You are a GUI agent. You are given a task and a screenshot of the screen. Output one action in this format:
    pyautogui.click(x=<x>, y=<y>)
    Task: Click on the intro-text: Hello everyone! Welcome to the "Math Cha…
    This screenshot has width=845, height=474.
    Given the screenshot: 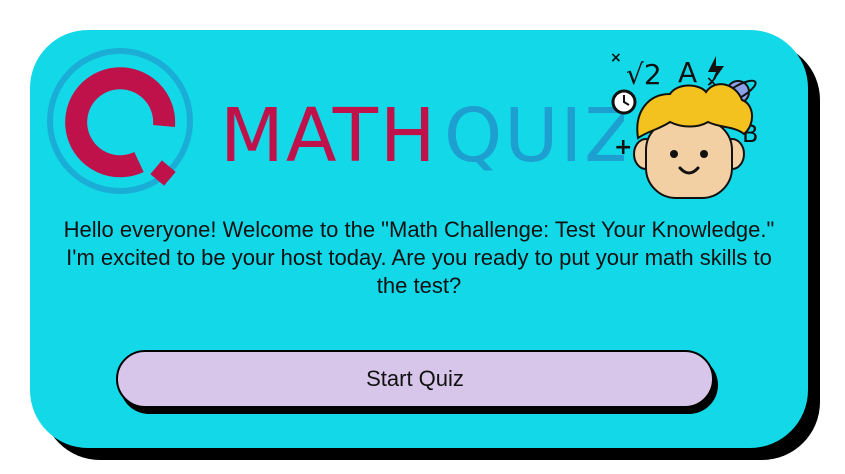 What is the action you would take?
    pyautogui.click(x=419, y=257)
    